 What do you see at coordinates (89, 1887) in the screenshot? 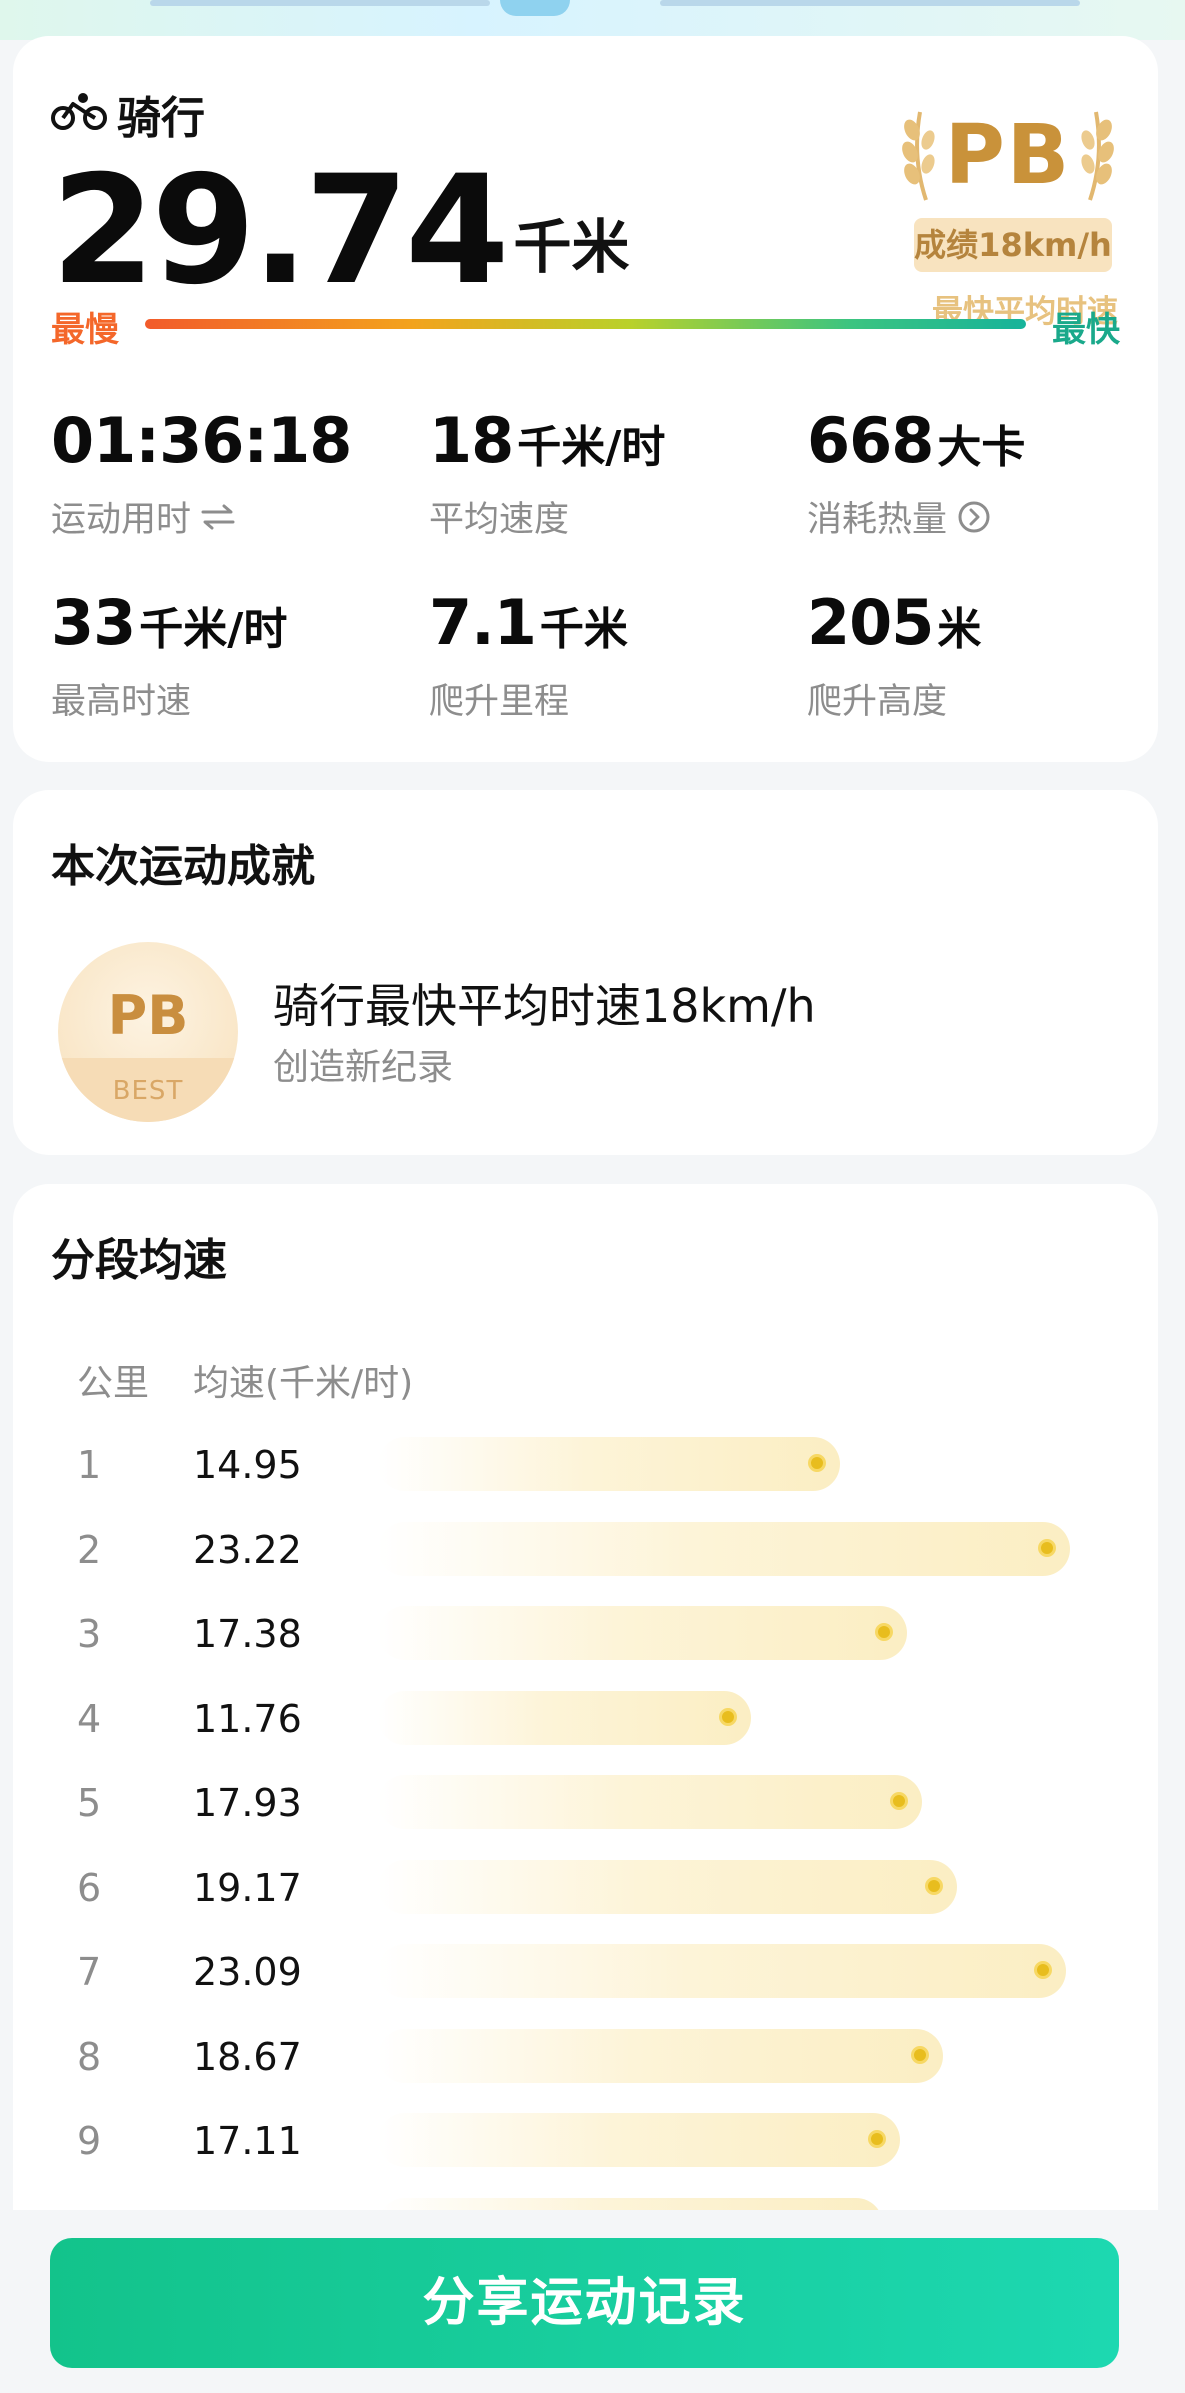
I see `split-km: 6` at bounding box center [89, 1887].